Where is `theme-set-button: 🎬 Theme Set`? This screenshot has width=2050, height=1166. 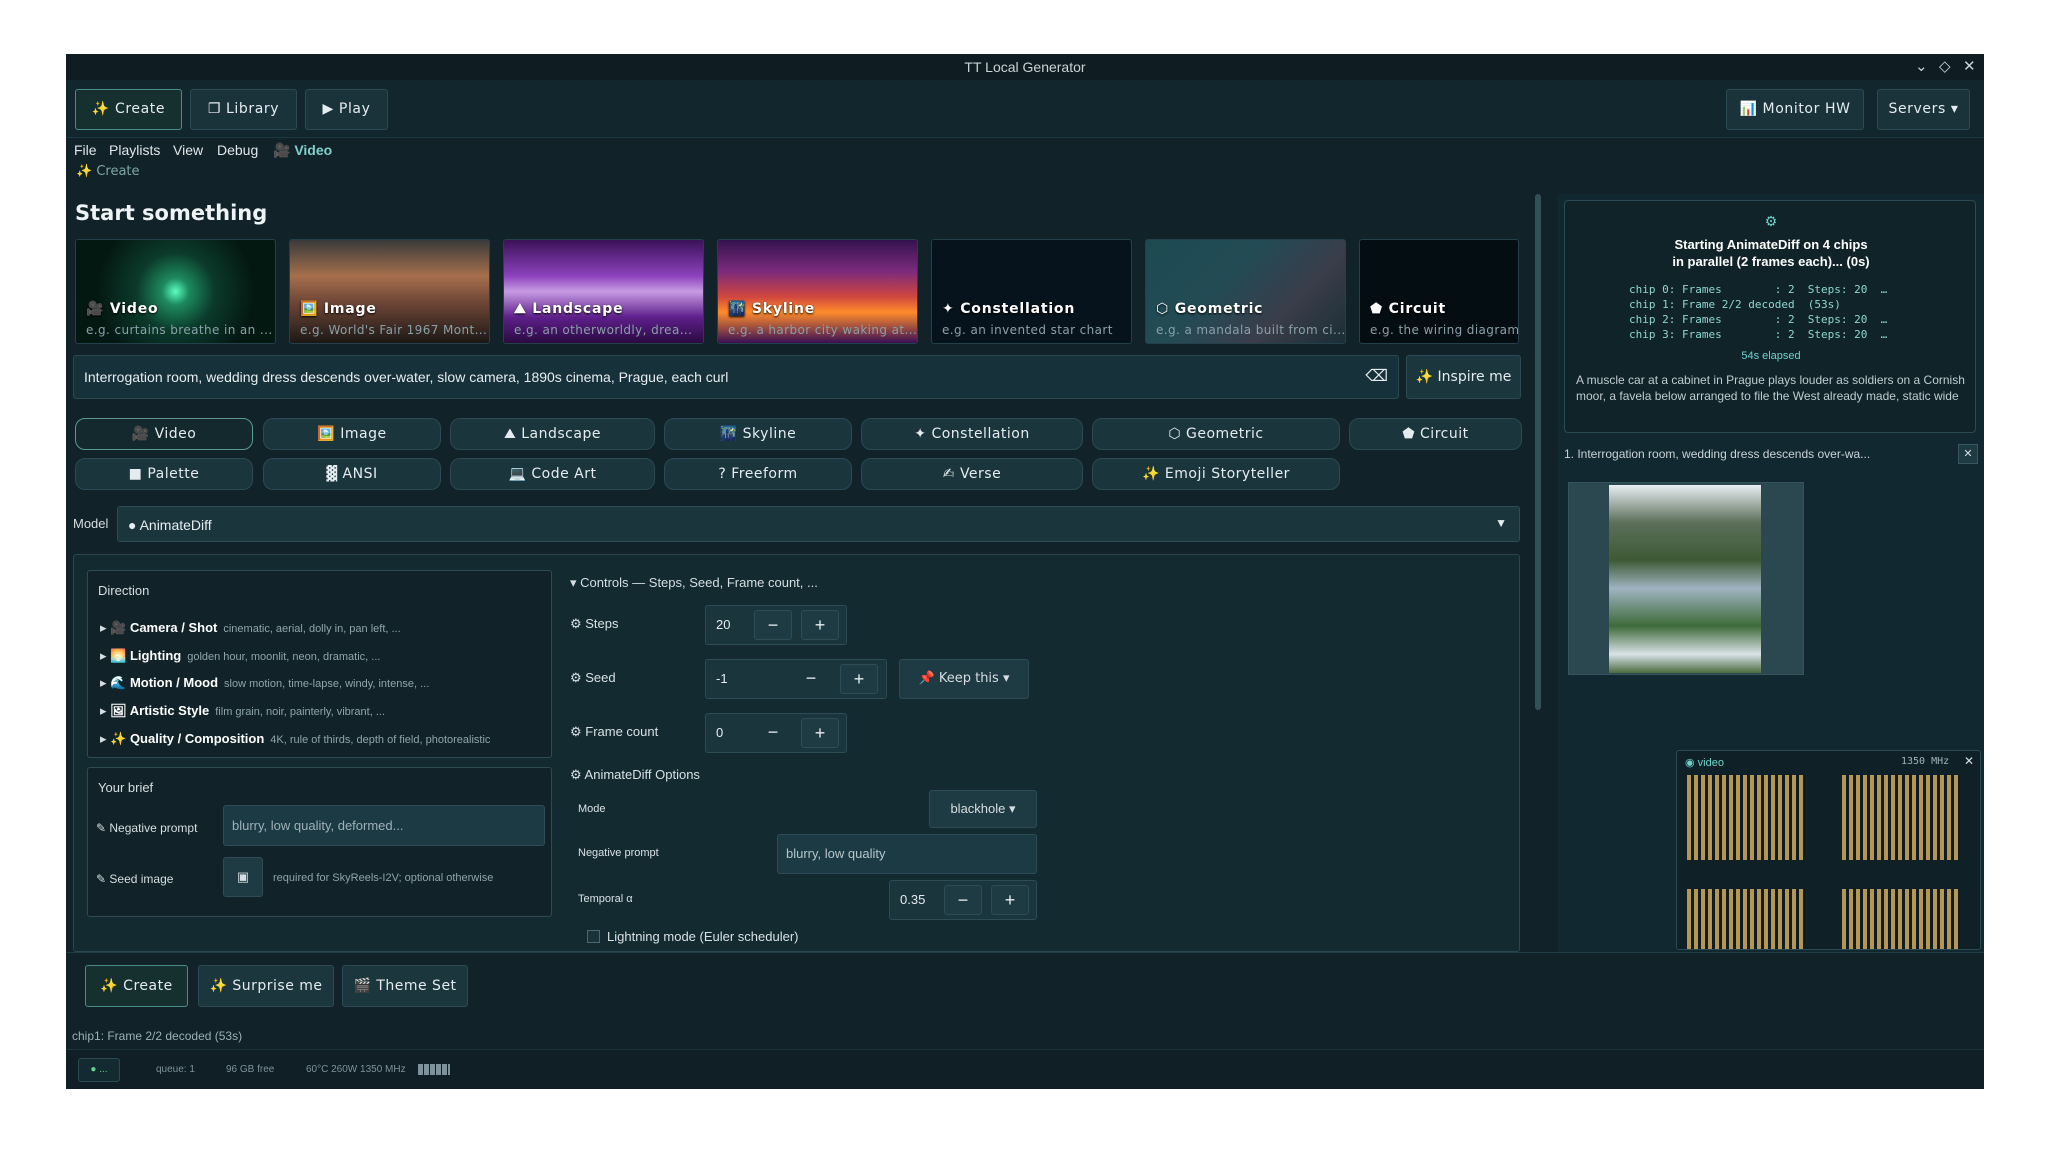
theme-set-button: 🎬 Theme Set is located at coordinates (405, 986).